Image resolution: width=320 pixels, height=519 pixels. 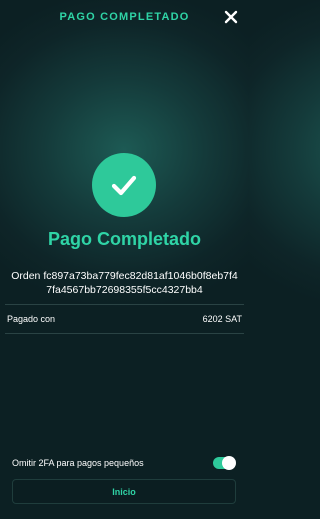 I want to click on checkmark-icon, so click(x=124, y=185).